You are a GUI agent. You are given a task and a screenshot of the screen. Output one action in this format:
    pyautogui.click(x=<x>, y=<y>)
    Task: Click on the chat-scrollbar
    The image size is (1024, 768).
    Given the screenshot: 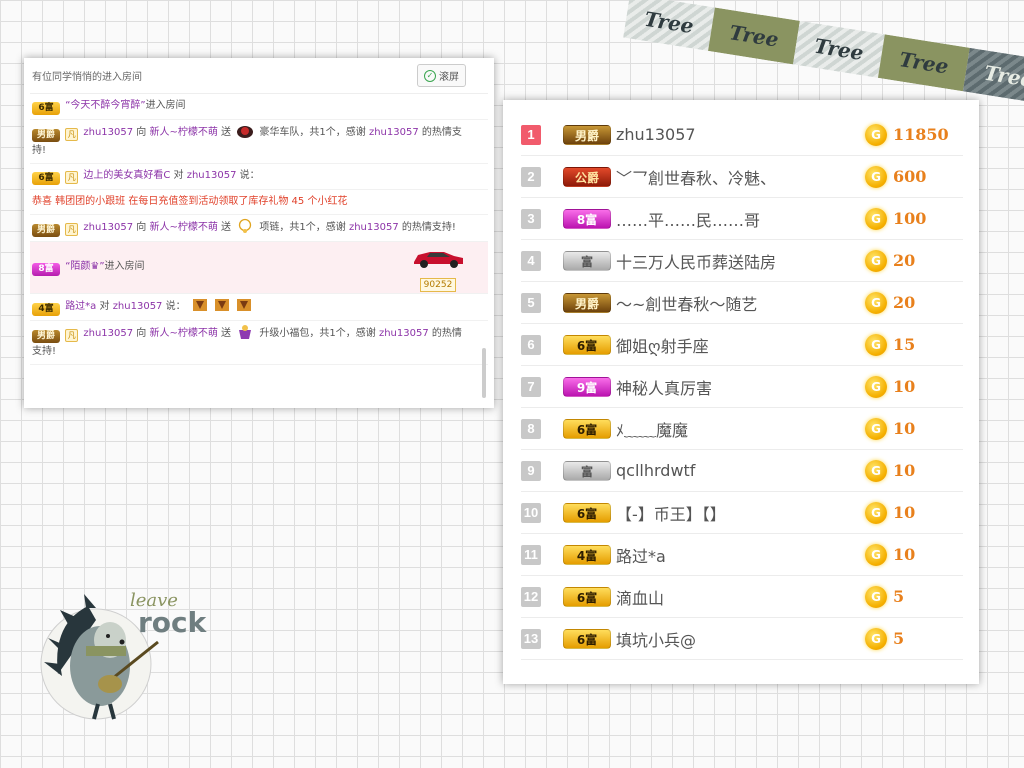 What is the action you would take?
    pyautogui.click(x=484, y=373)
    